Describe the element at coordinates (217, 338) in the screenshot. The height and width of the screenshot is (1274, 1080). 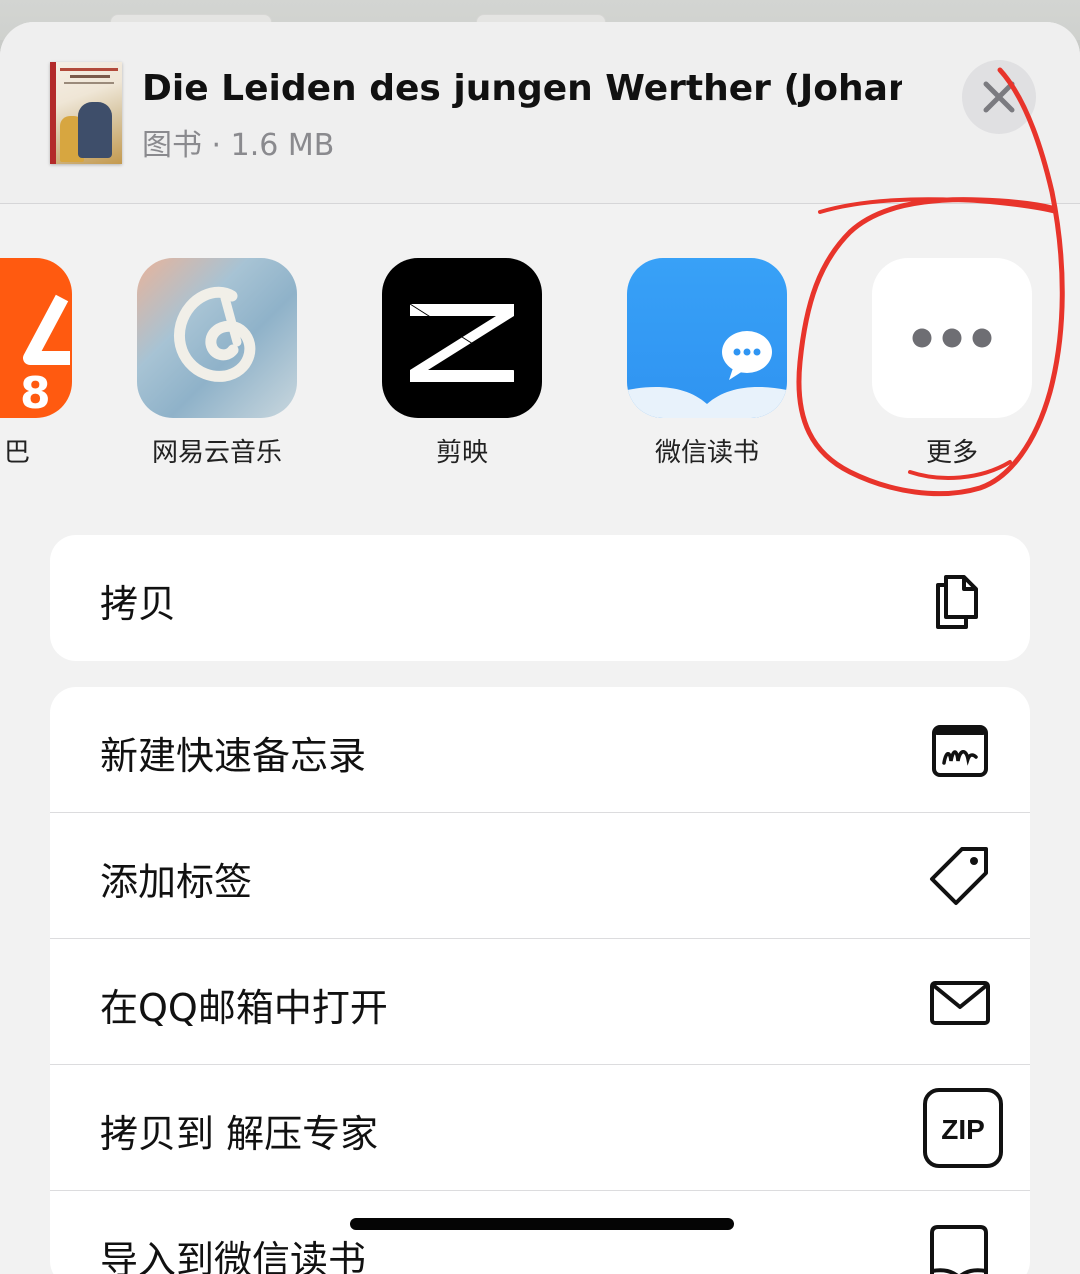
I see `netease-music-app-icon` at that location.